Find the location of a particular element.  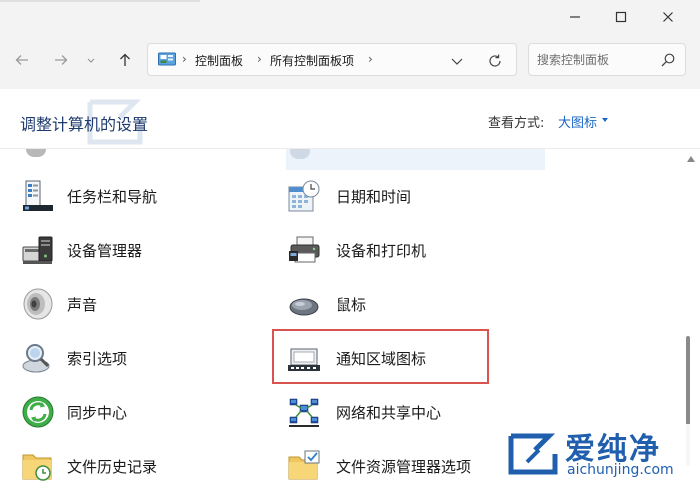

taskbar-icon is located at coordinates (38, 196).